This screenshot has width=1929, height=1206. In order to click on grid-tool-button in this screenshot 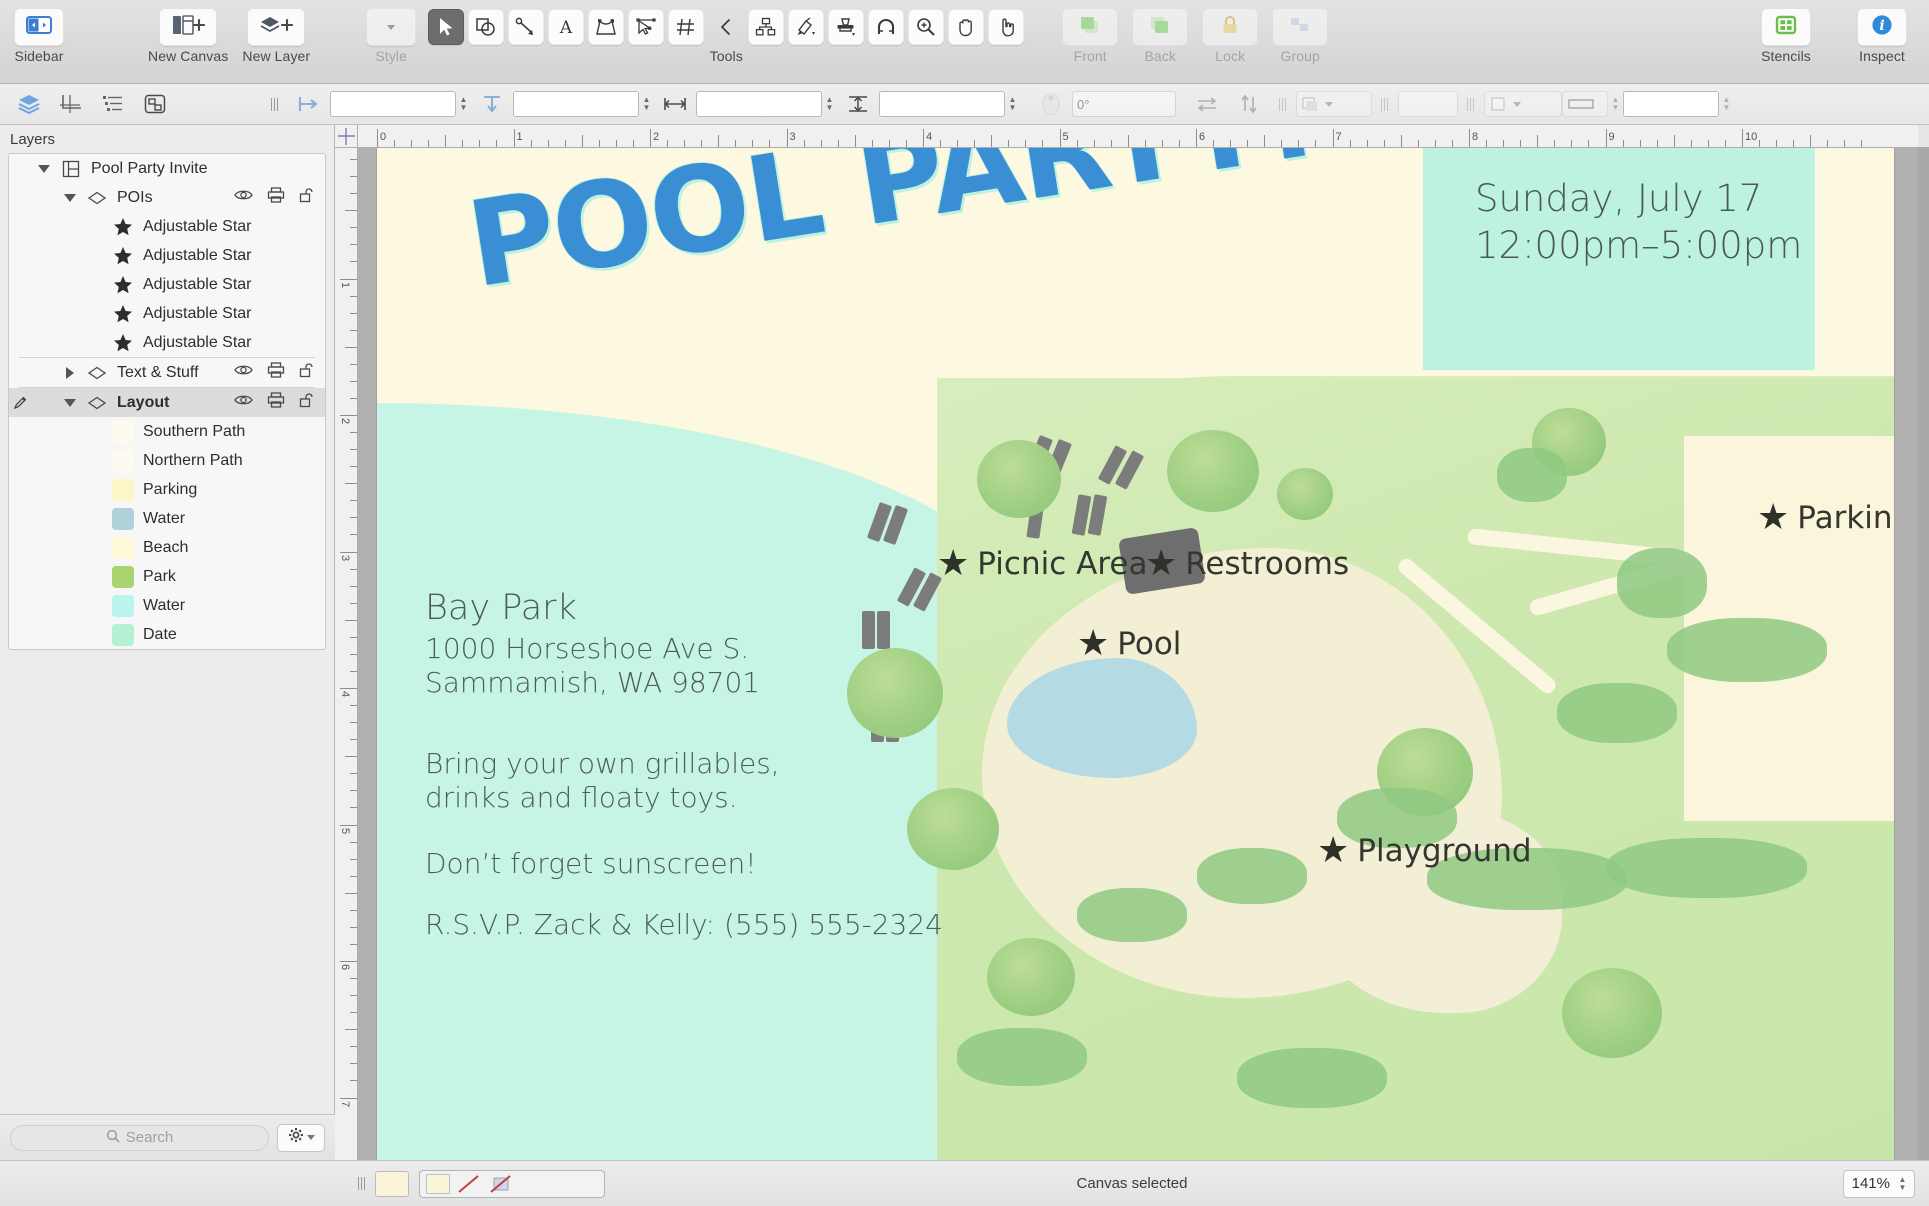, I will do `click(686, 27)`.